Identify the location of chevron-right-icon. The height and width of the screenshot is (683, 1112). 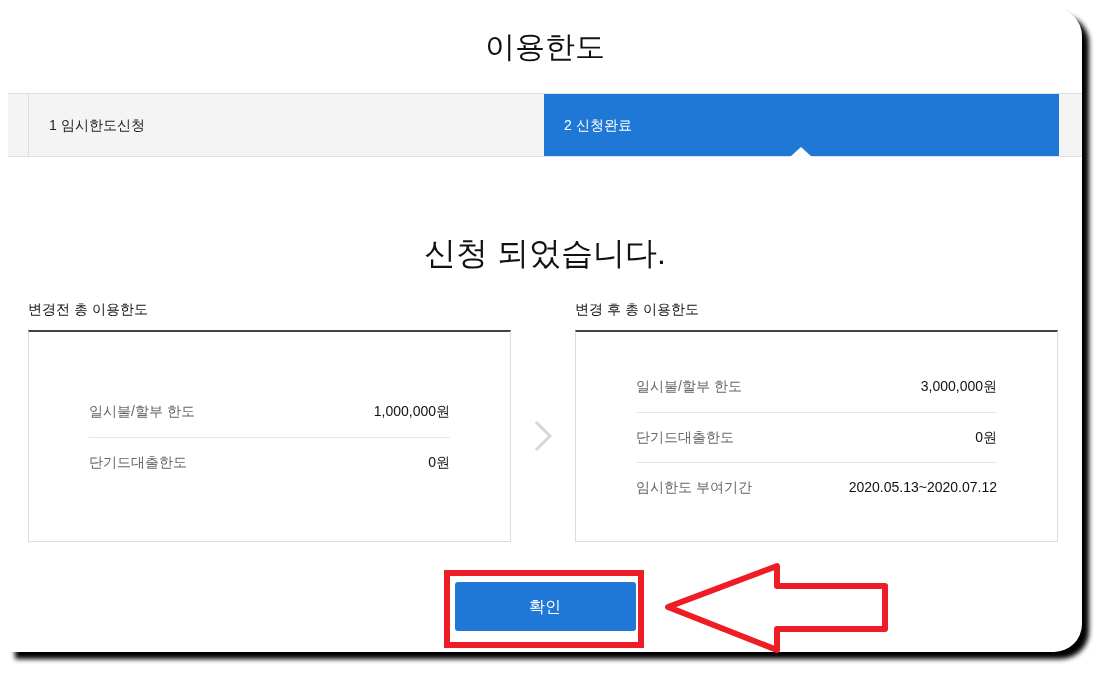
(543, 436).